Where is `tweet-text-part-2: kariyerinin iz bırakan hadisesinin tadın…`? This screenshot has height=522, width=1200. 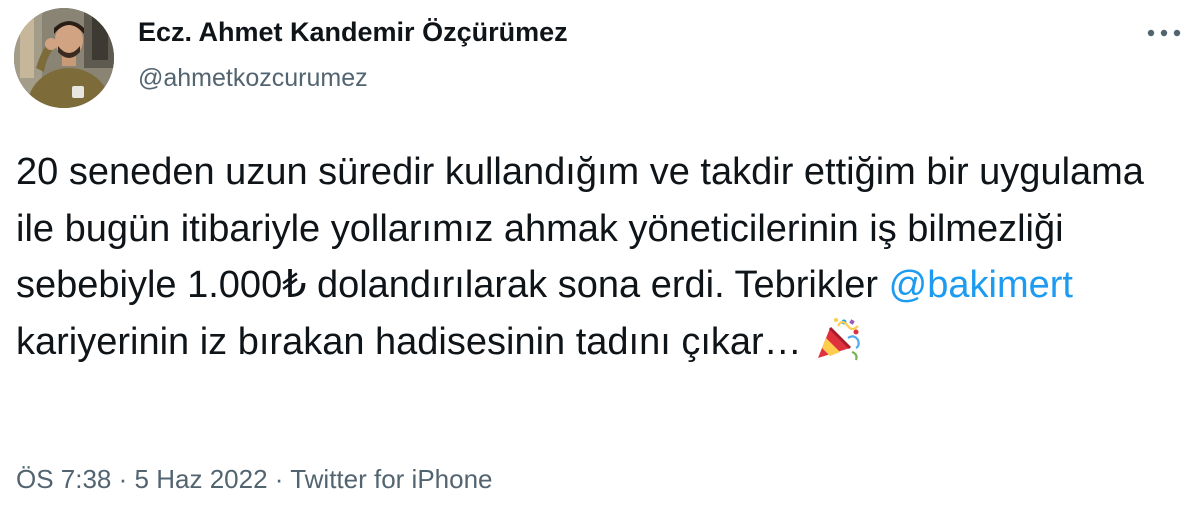
tweet-text-part-2: kariyerinin iz bırakan hadisesinin tadın… is located at coordinates (409, 341).